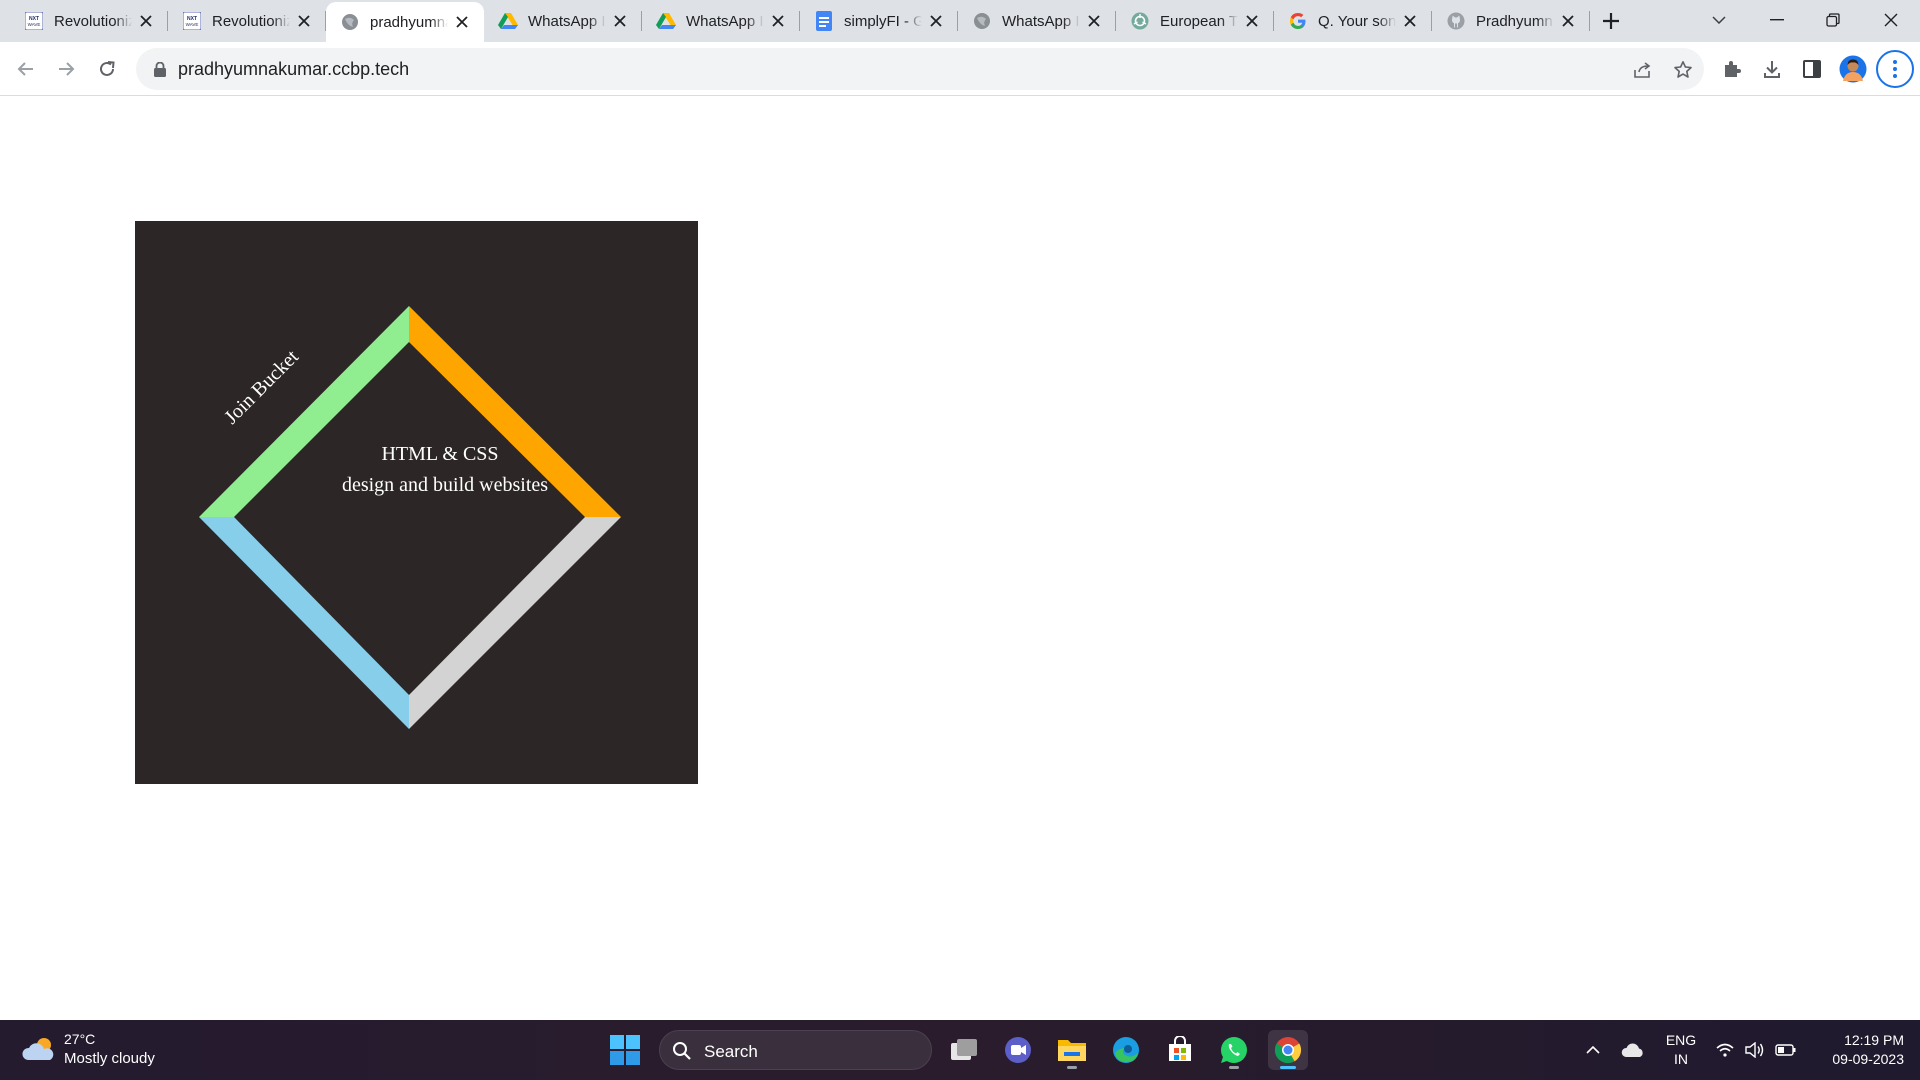  I want to click on tab-title: Q. Your son, so click(1357, 21).